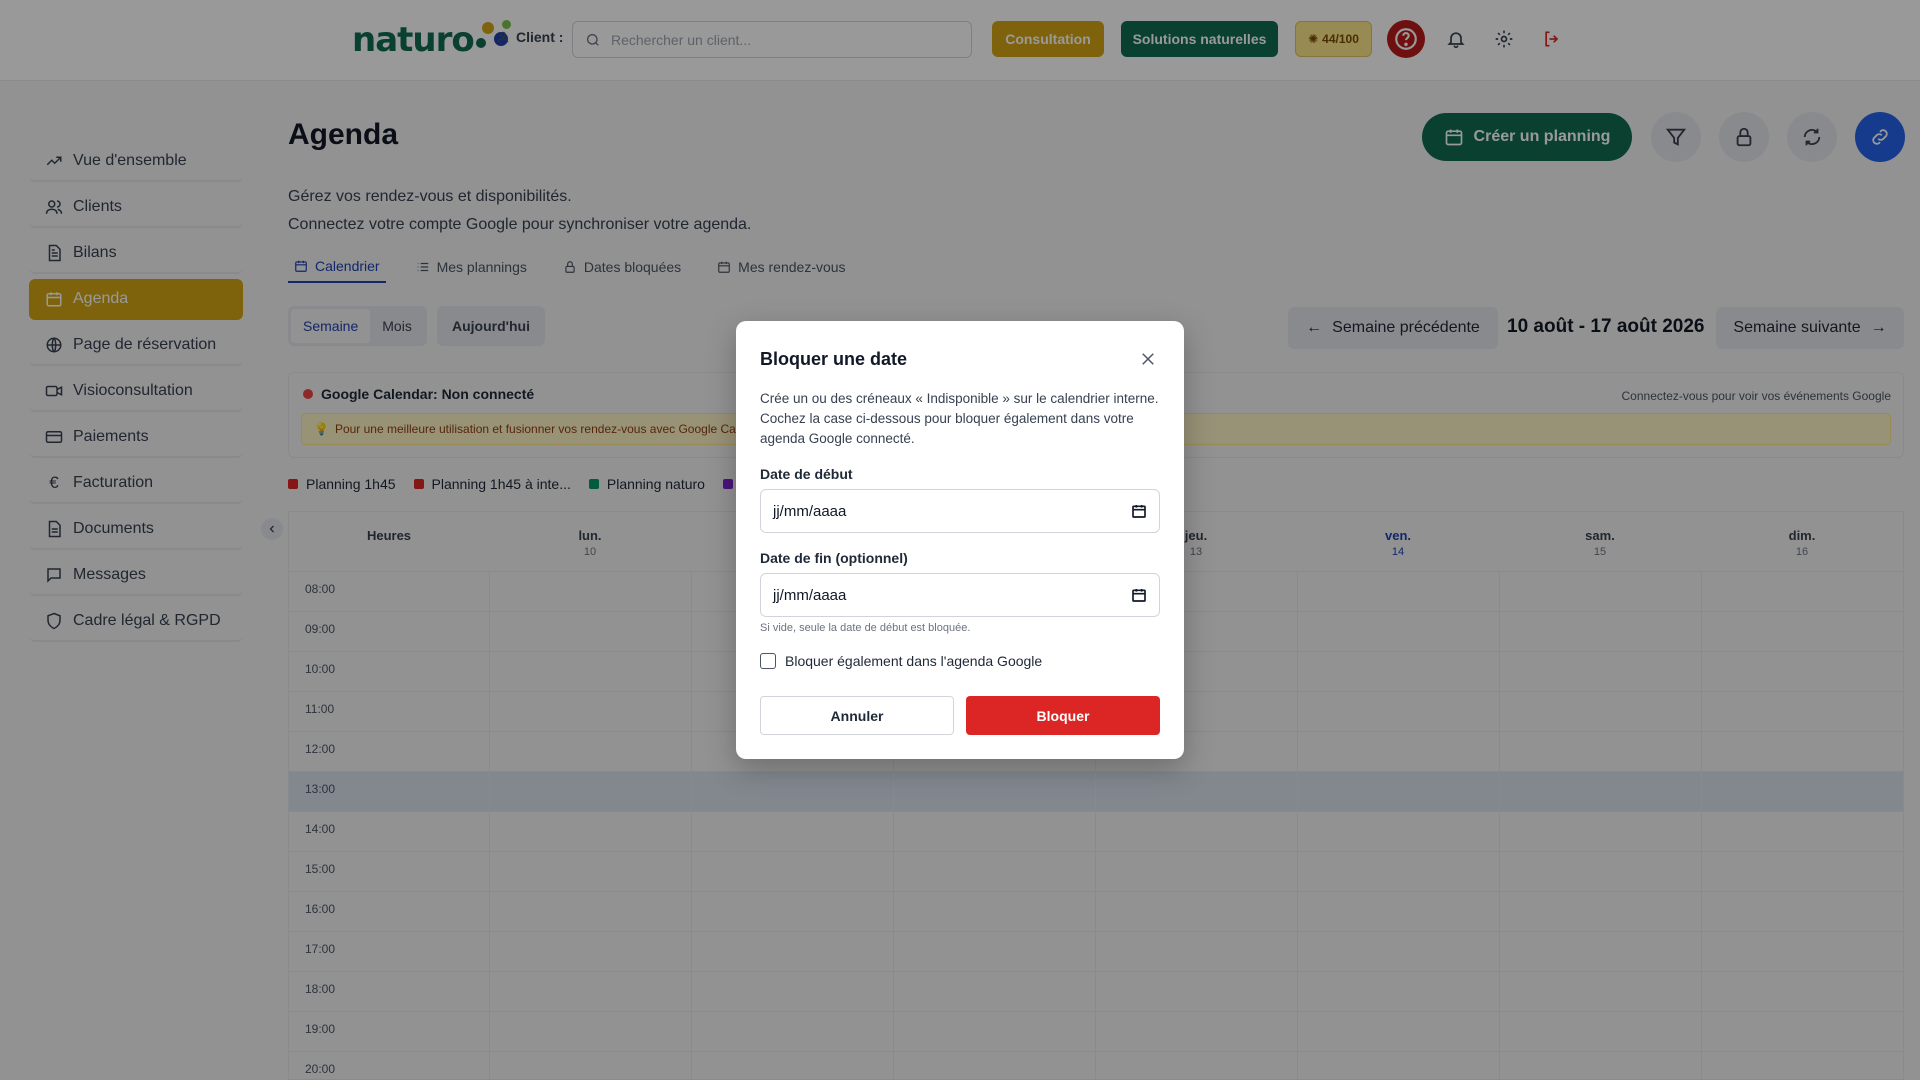 The image size is (1920, 1080). I want to click on start-date-value: jj/mm/aaaa, so click(810, 511).